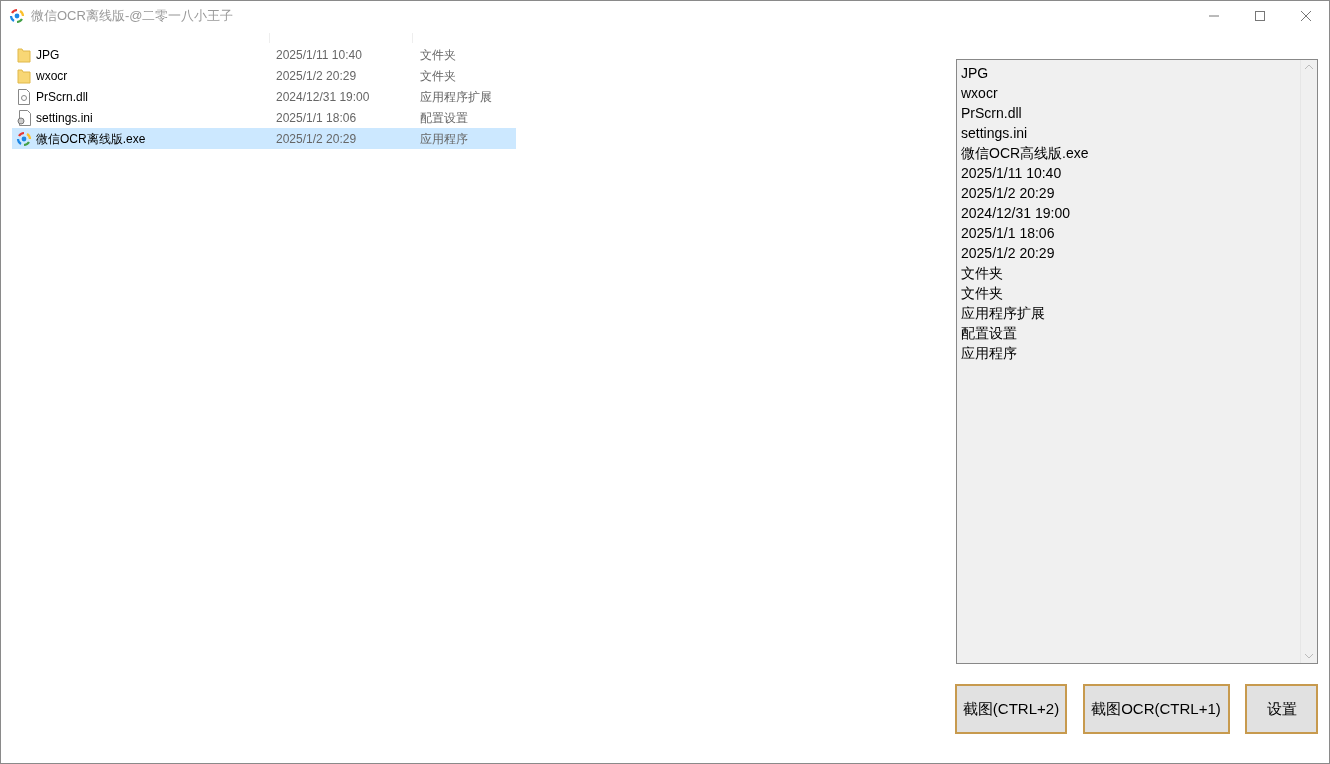 Image resolution: width=1330 pixels, height=764 pixels. I want to click on file-type: 配置设置, so click(444, 118).